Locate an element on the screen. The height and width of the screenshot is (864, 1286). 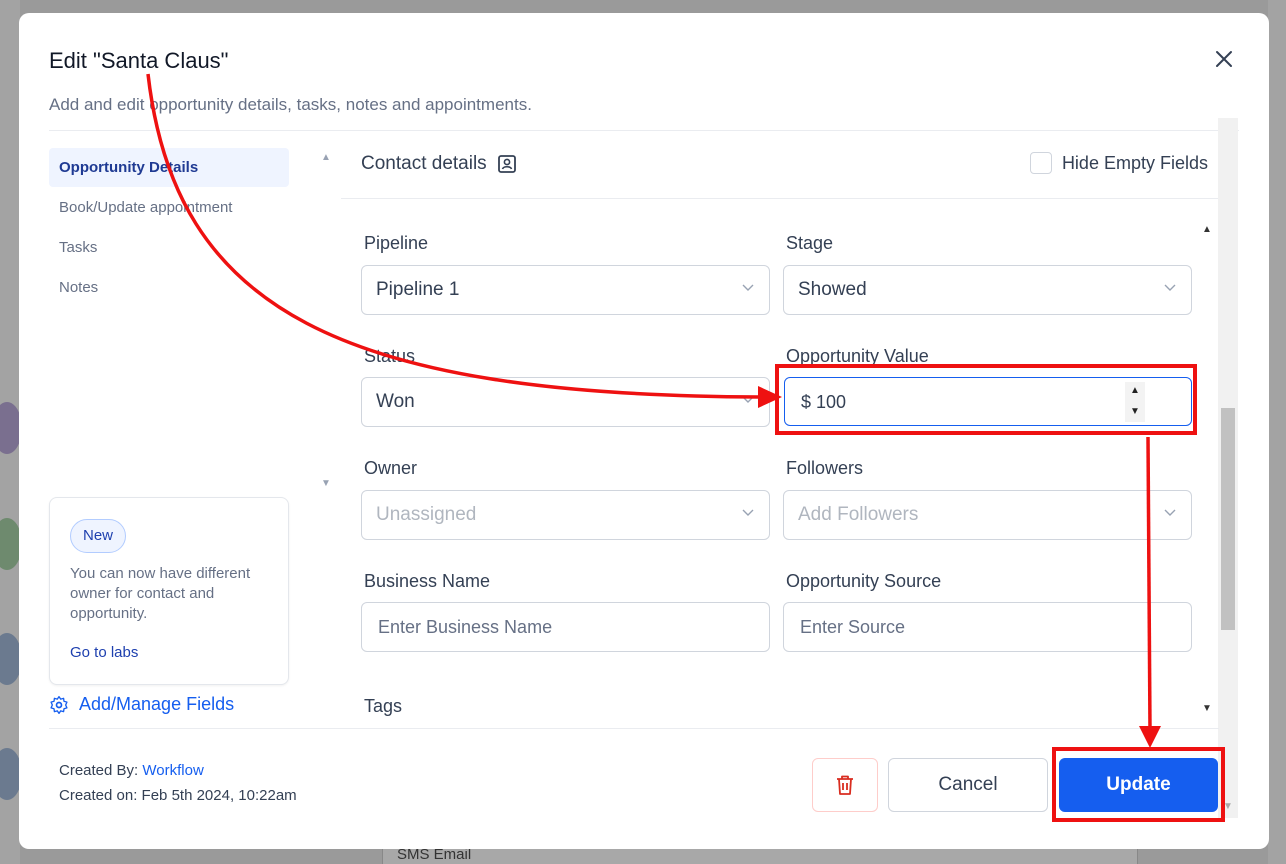
hide-empty-fields-label: Hide Empty Fields is located at coordinates (1134, 162).